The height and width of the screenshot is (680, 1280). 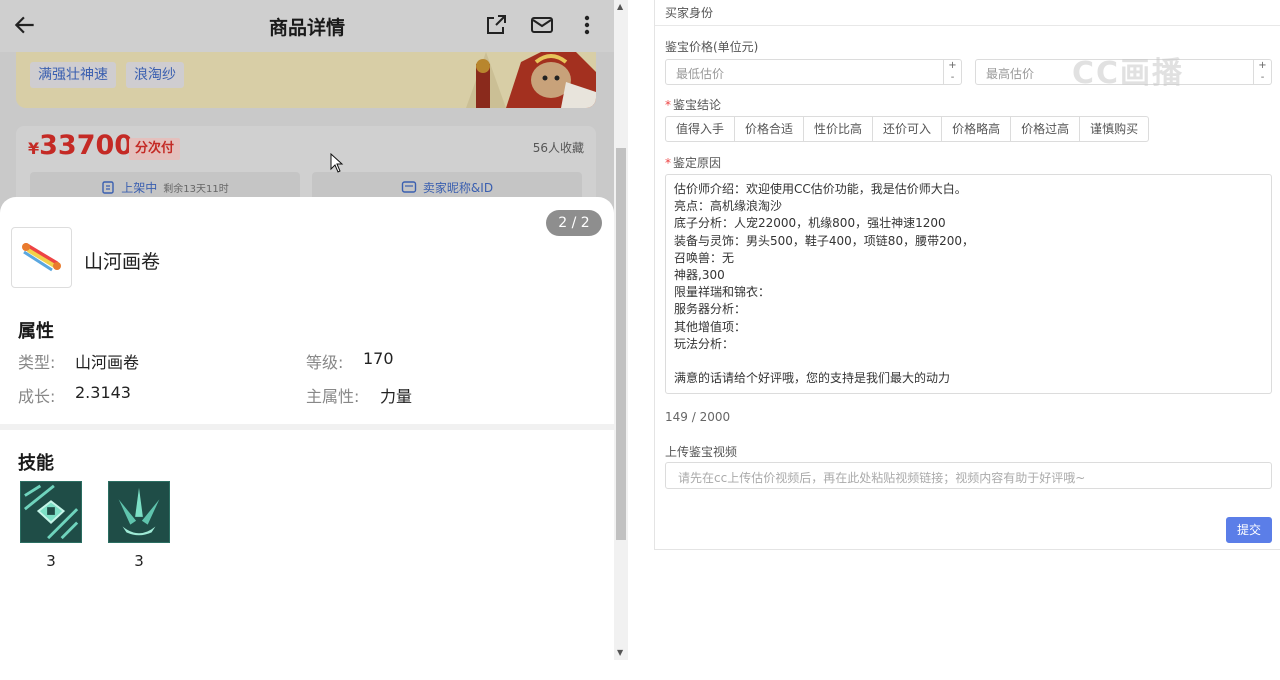 I want to click on scroll-down-icon: ▼, so click(x=620, y=652).